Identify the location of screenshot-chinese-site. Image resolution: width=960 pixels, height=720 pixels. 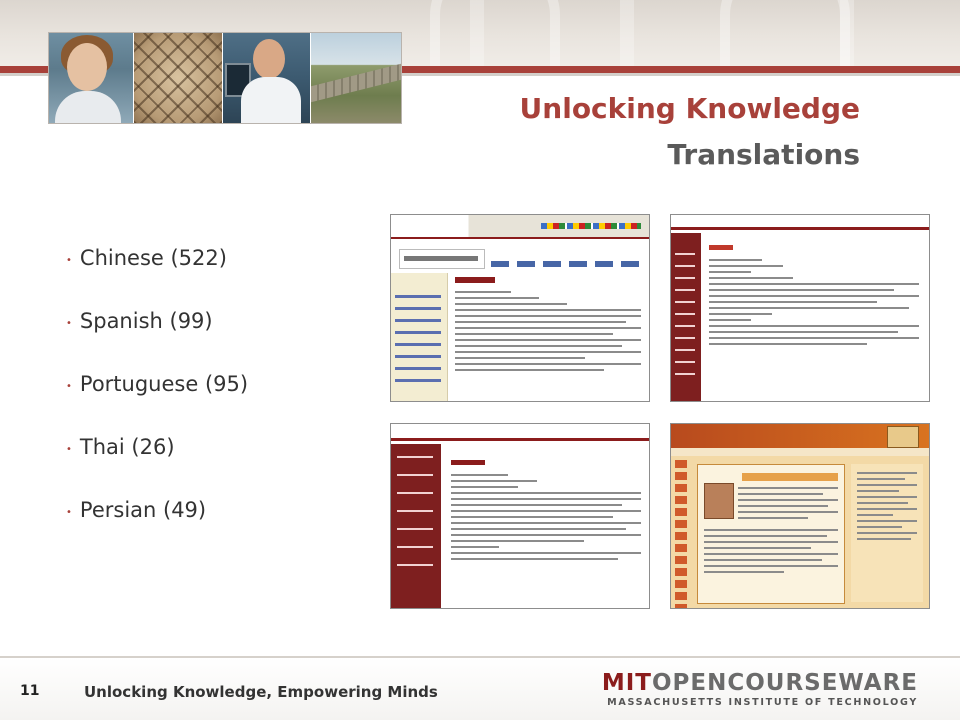
(800, 308).